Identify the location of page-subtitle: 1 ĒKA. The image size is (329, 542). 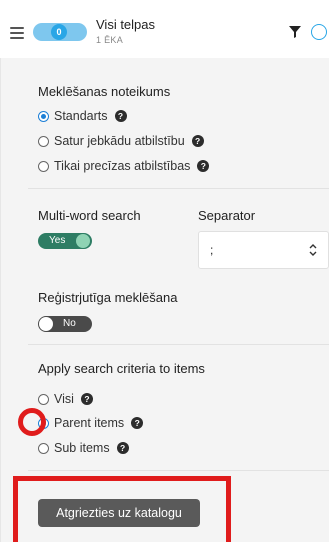
(110, 40).